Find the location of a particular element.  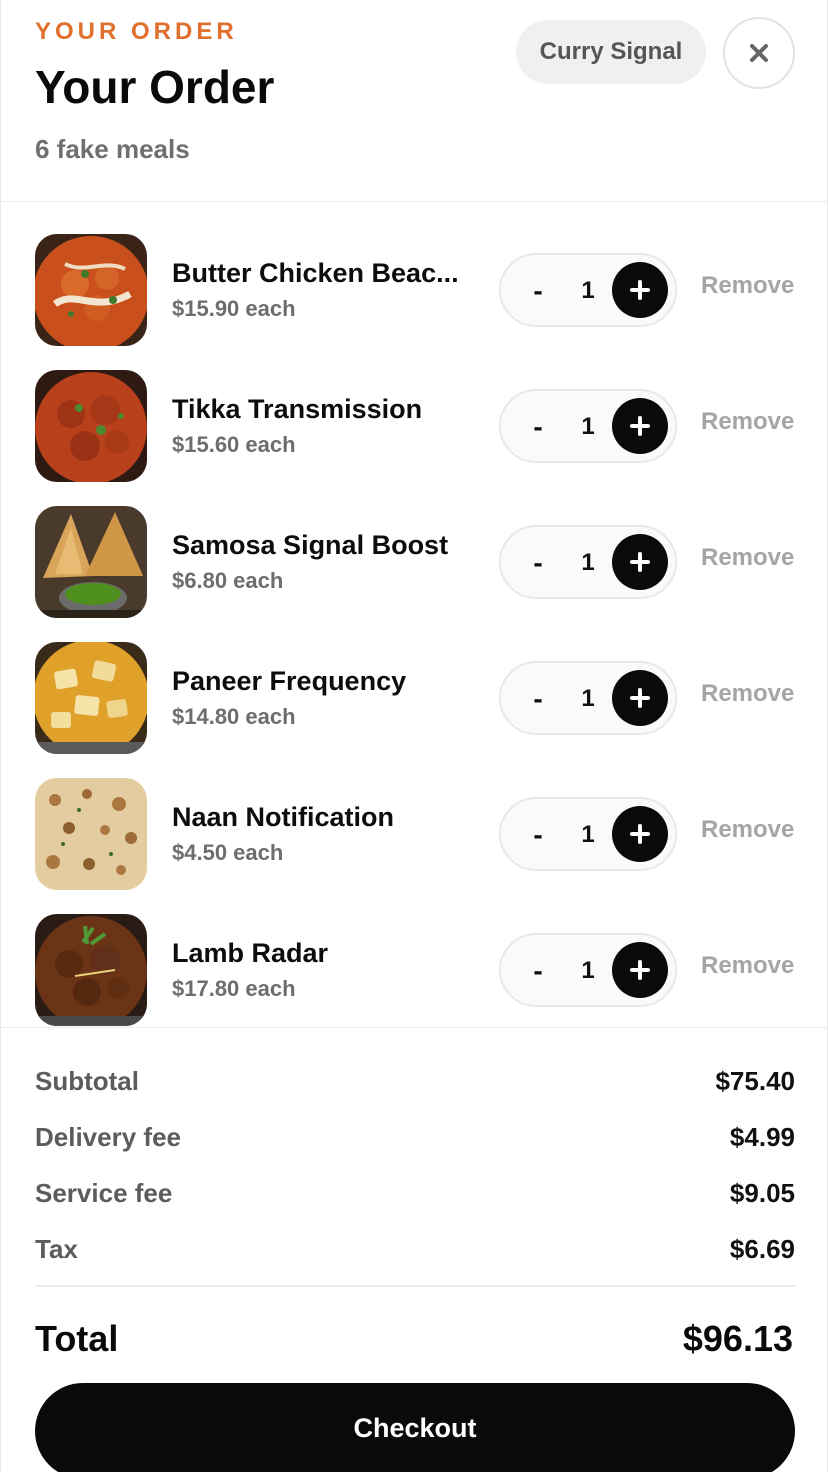

tax-value: $6.69 is located at coordinates (762, 1249).